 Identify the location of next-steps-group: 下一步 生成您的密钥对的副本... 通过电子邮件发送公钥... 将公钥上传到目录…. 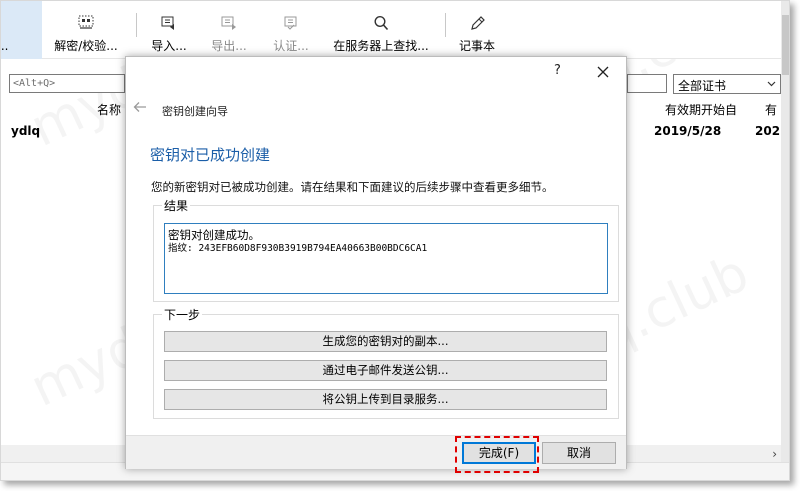
(386, 362).